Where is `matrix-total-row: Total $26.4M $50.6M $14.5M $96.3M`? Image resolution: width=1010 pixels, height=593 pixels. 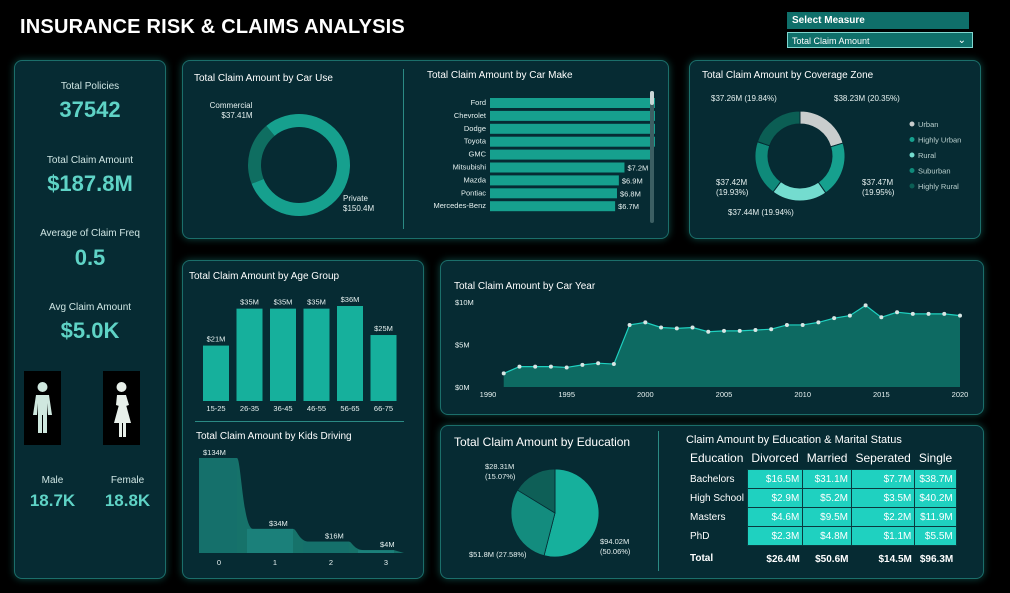
matrix-total-row: Total $26.4M $50.6M $14.5M $96.3M is located at coordinates (821, 557).